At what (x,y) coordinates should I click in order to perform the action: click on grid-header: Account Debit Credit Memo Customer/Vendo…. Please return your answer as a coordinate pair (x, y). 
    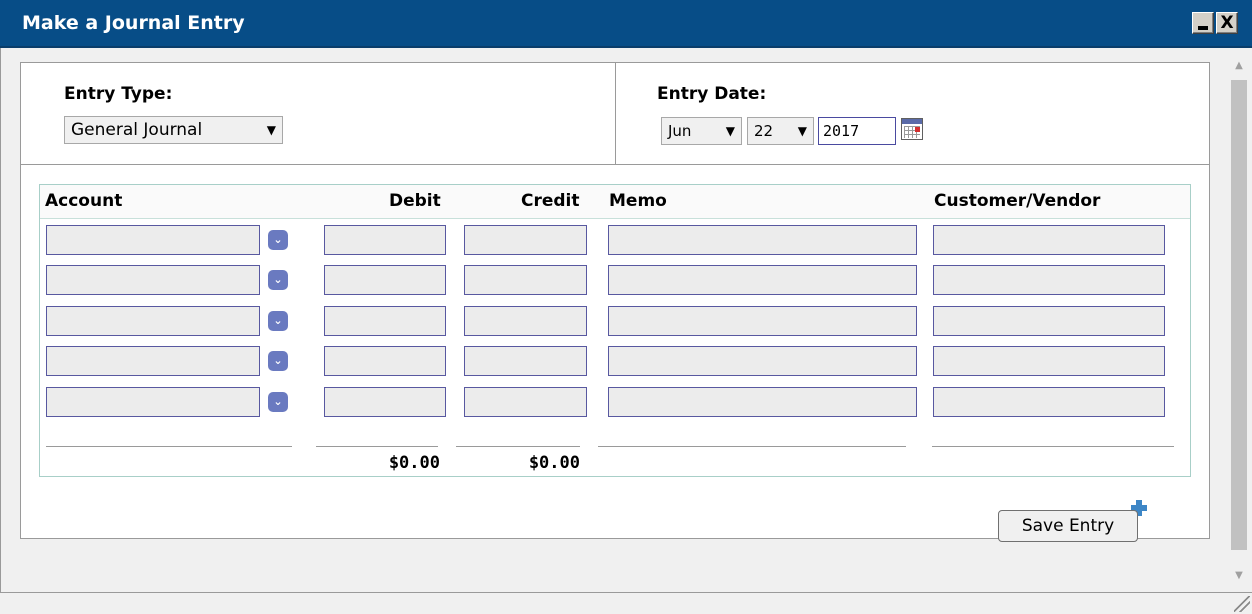
    Looking at the image, I should click on (615, 202).